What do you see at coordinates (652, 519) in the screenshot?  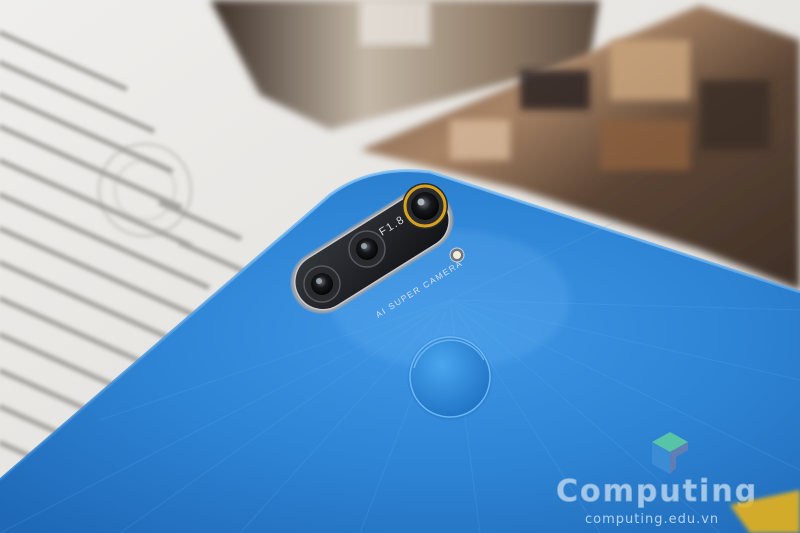 I see `watermark-url: computing.edu.vn` at bounding box center [652, 519].